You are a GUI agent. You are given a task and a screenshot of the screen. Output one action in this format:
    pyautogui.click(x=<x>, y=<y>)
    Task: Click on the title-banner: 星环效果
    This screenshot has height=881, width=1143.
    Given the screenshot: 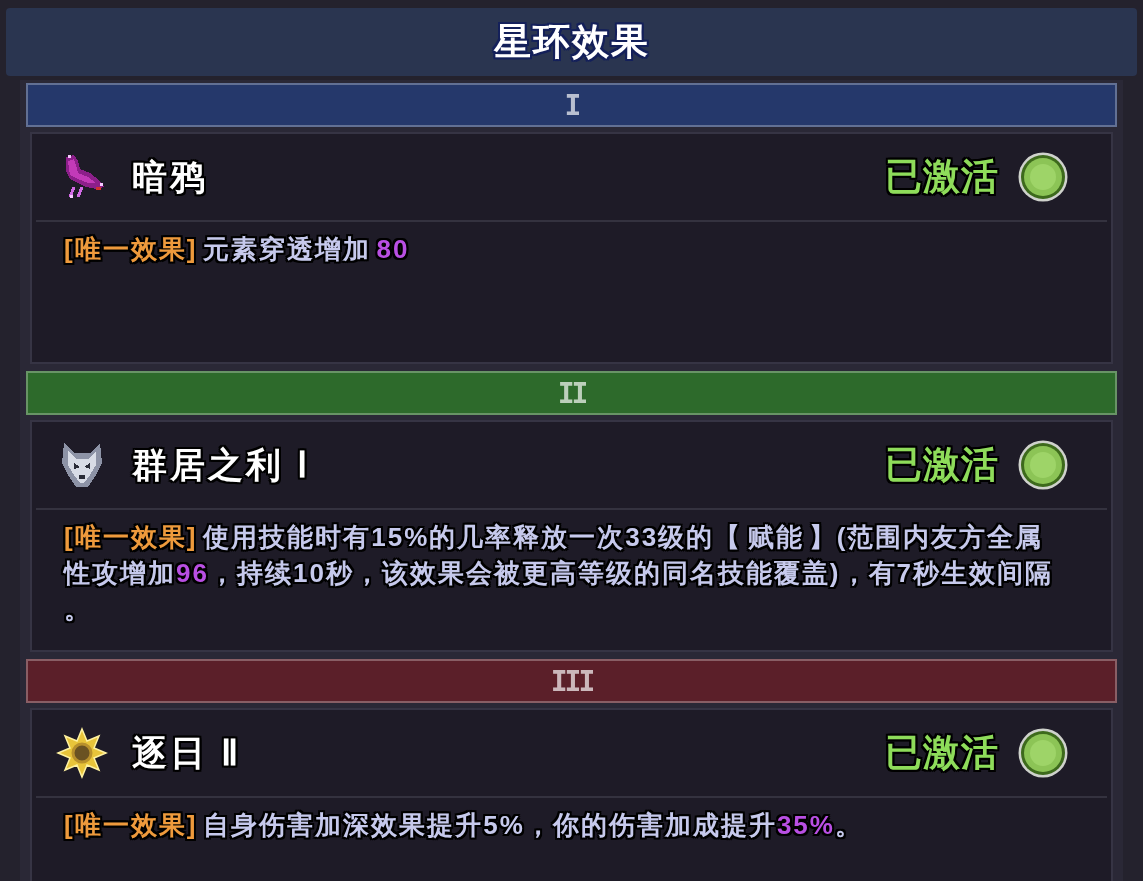 What is the action you would take?
    pyautogui.click(x=571, y=42)
    